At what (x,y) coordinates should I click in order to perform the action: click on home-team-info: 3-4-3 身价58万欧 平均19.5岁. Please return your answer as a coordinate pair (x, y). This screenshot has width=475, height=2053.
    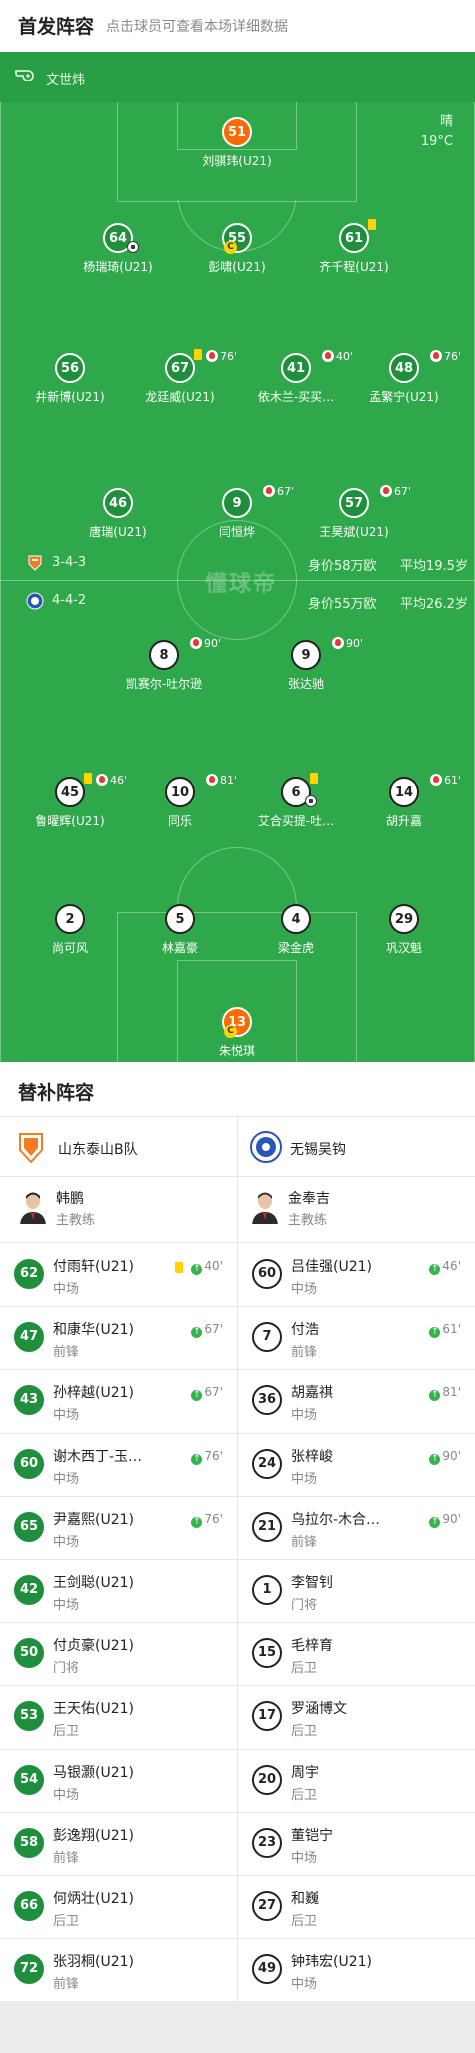
    Looking at the image, I should click on (237, 563).